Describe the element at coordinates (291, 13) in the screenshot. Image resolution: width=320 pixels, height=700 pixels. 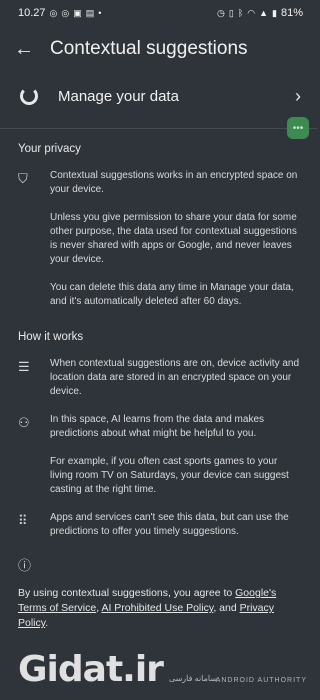
I see `battery-percent: 81%` at that location.